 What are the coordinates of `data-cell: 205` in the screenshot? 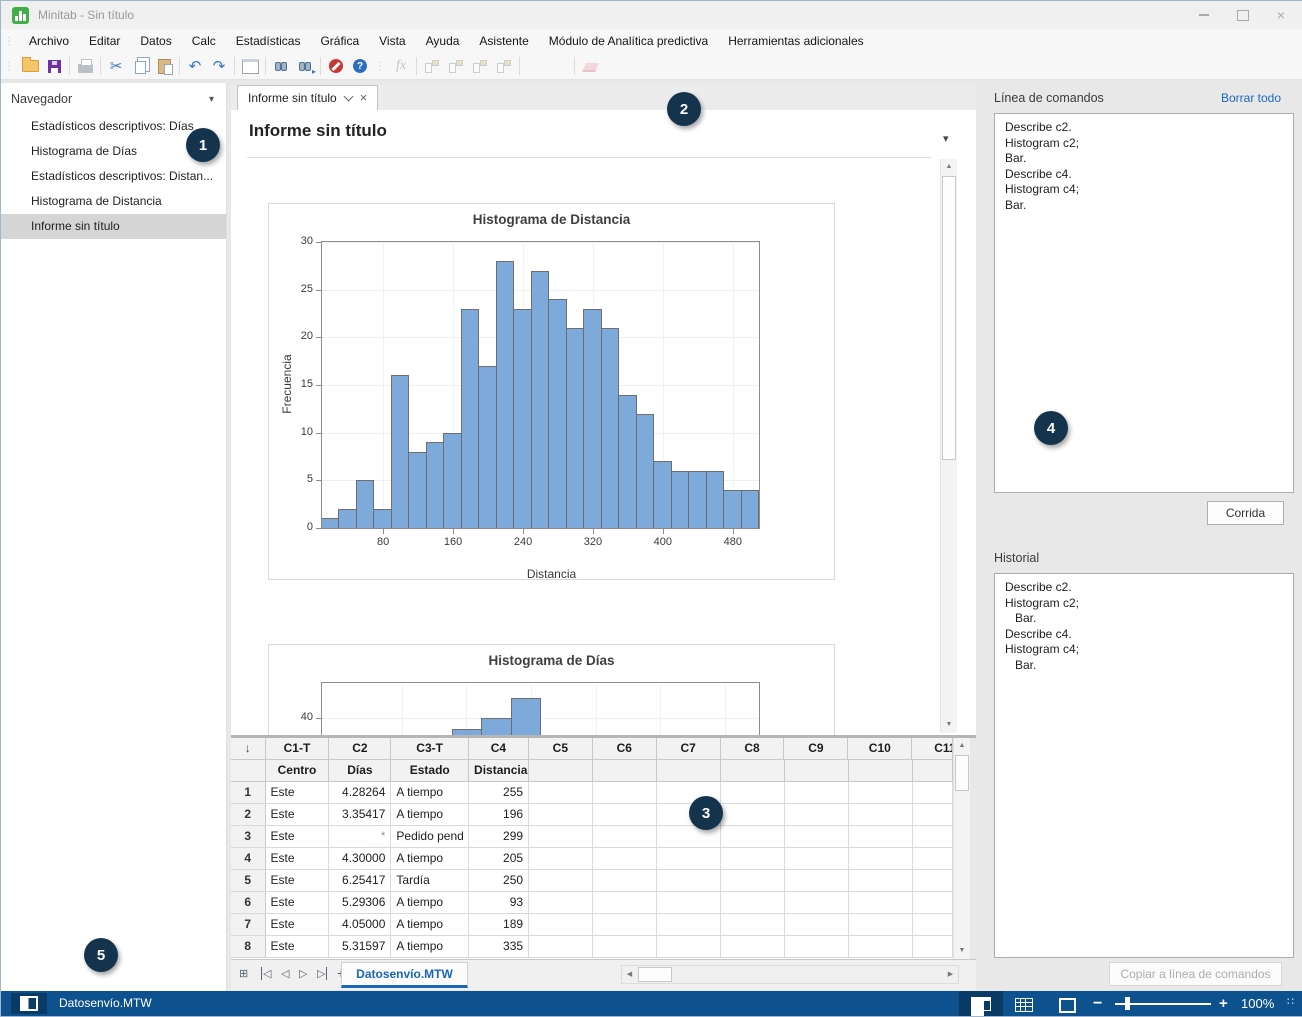 It's located at (499, 859).